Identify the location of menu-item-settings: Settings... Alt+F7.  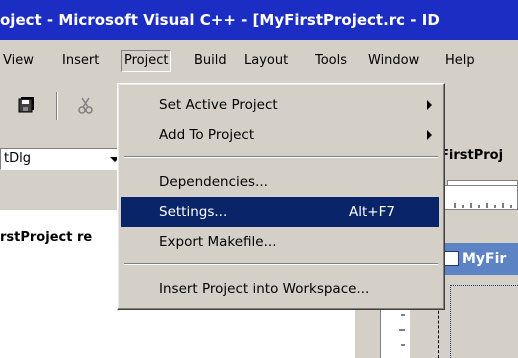
(280, 212).